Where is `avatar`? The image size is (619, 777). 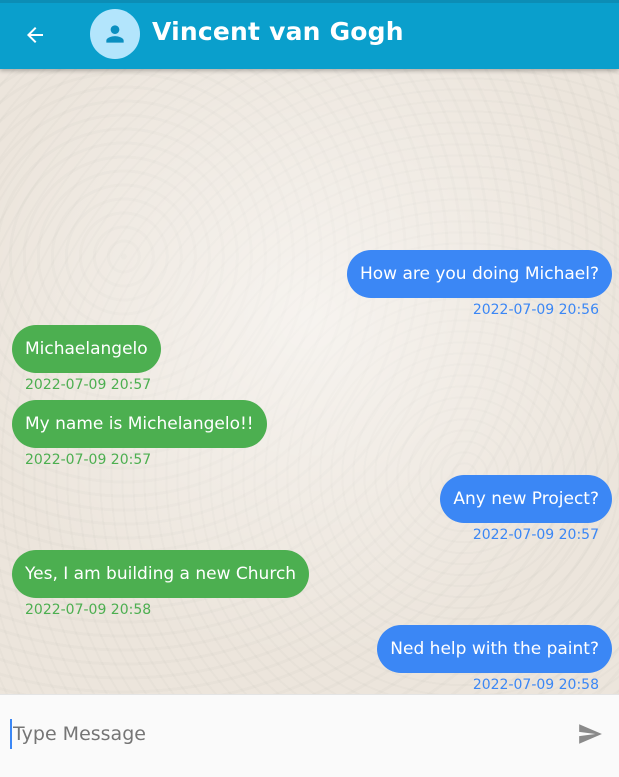
avatar is located at coordinates (115, 34).